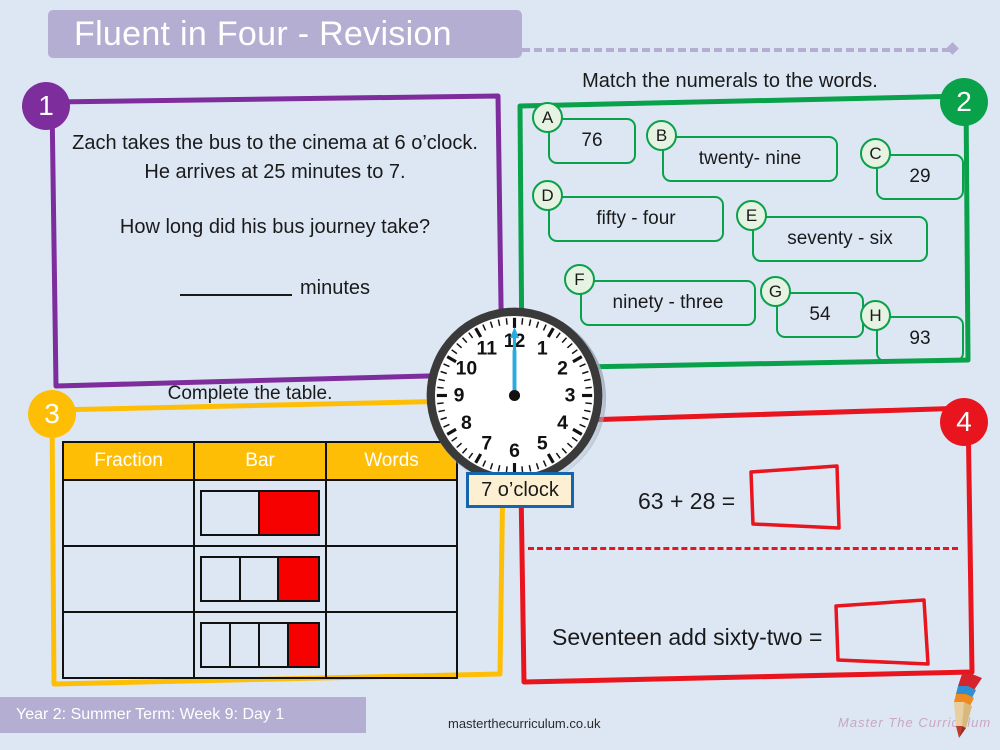 The width and height of the screenshot is (1000, 750). Describe the element at coordinates (150, 714) in the screenshot. I see `footer-lesson-info: Year 2: Summer Term: Week 9: Day 1` at that location.